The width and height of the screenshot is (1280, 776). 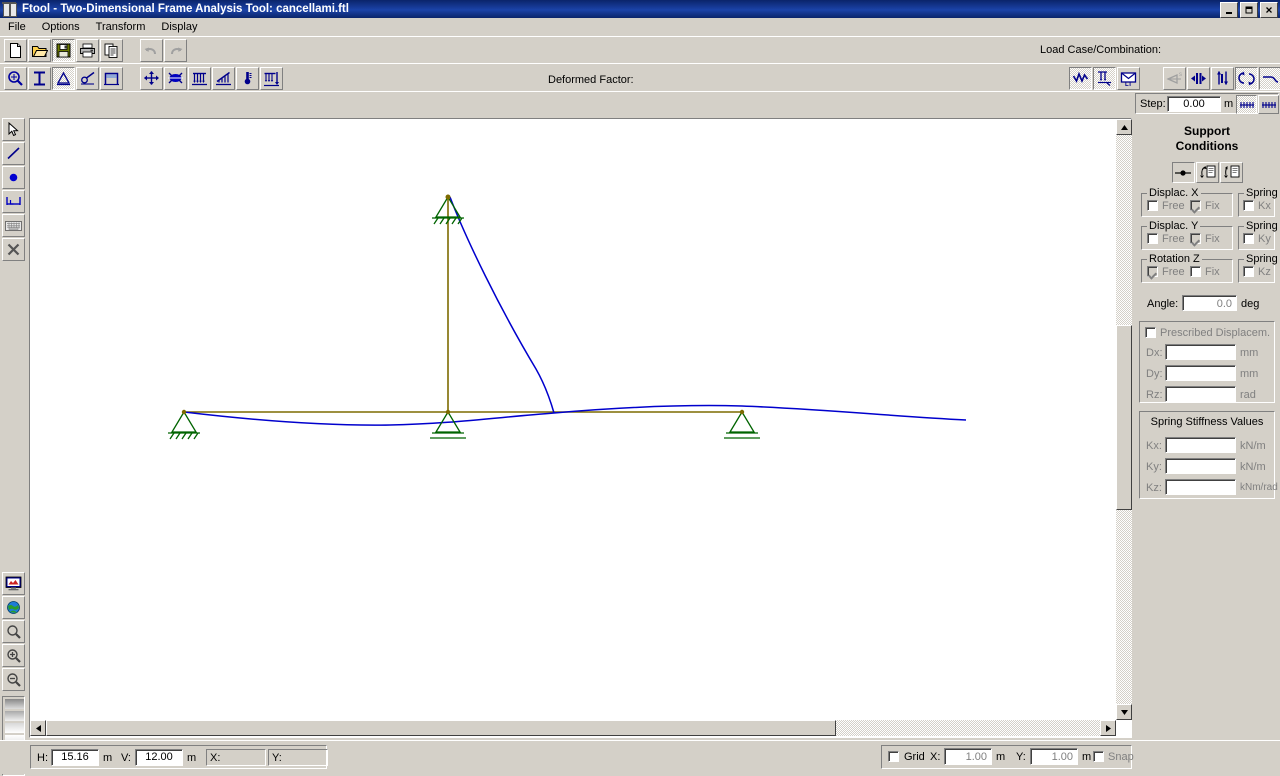 I want to click on displac-x-free-checkbox, so click(x=1152, y=205).